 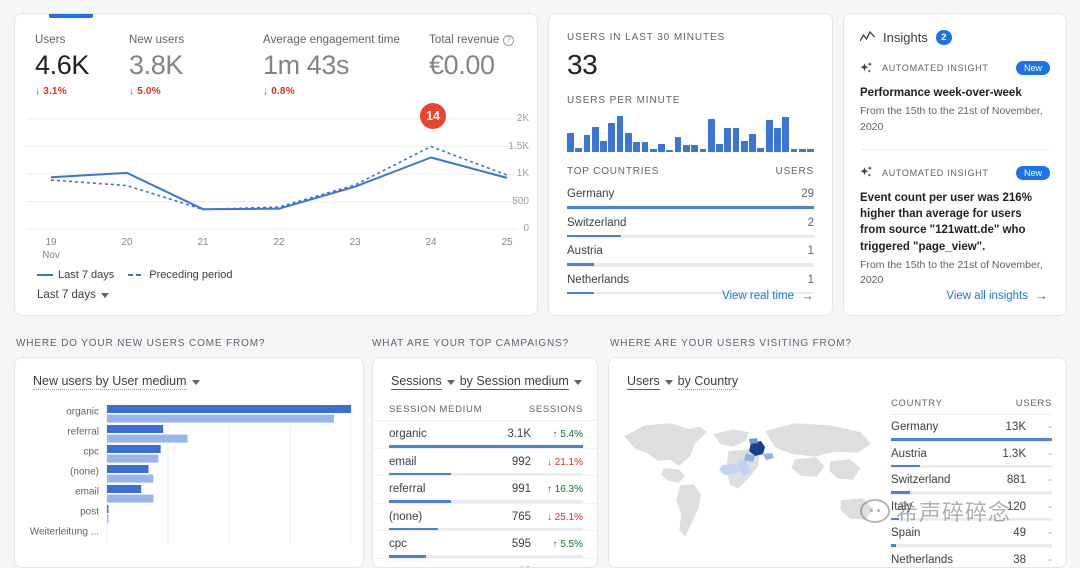 I want to click on metric-value: 4.6K, so click(x=62, y=65).